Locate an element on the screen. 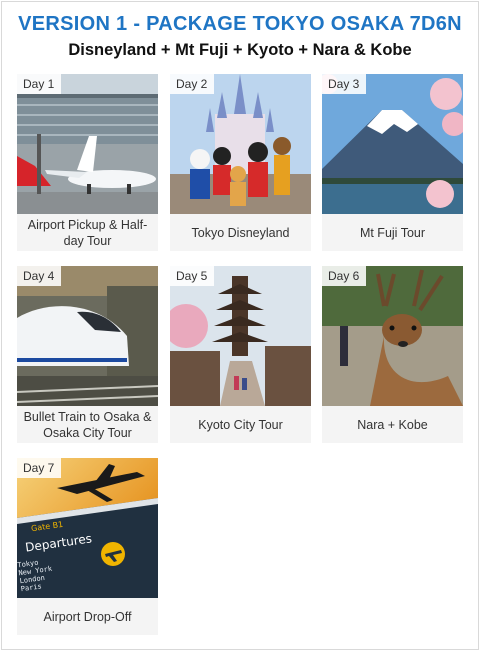 The height and width of the screenshot is (651, 480). day-card-2: Day 2 Tokyo Disneyland is located at coordinates (240, 162).